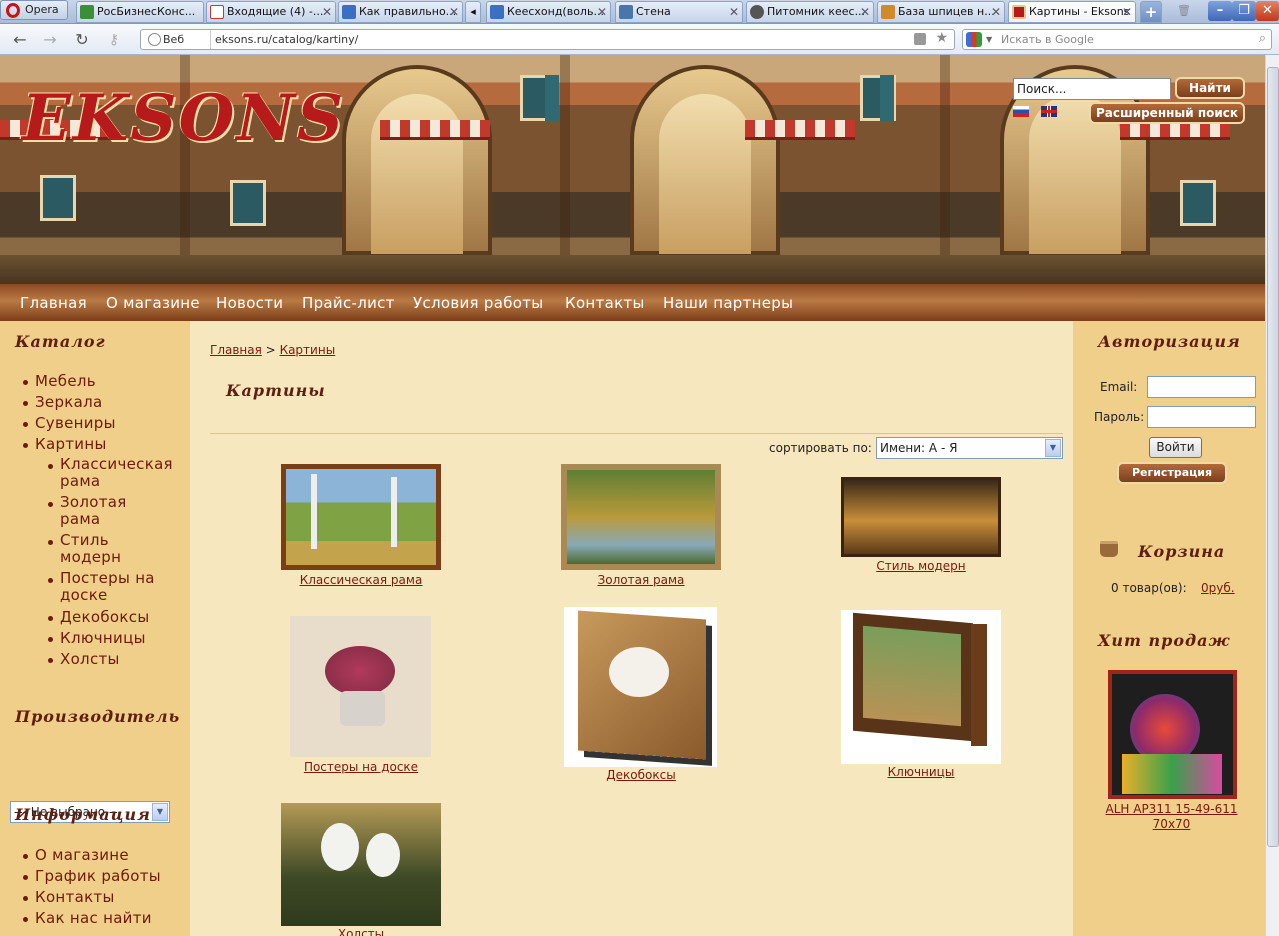  I want to click on tab-vk-wall: Стена ✕, so click(679, 12).